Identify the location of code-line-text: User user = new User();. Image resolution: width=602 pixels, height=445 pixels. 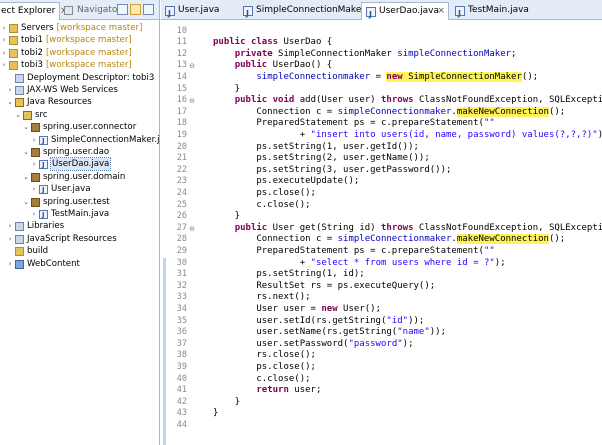
(297, 308).